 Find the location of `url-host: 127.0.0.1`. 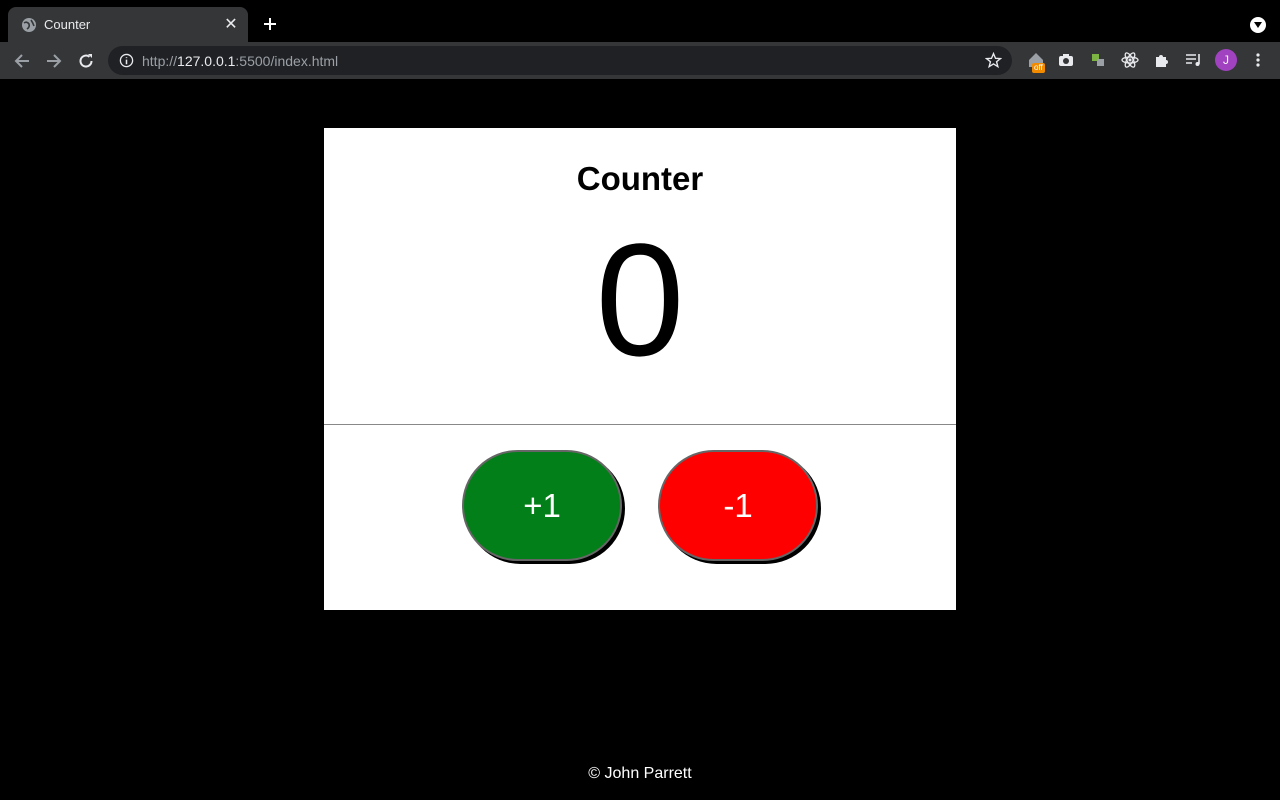

url-host: 127.0.0.1 is located at coordinates (206, 61).